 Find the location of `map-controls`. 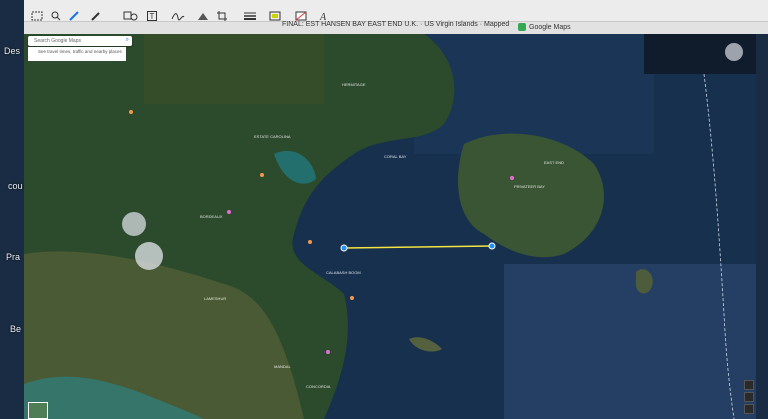

map-controls is located at coordinates (749, 398).